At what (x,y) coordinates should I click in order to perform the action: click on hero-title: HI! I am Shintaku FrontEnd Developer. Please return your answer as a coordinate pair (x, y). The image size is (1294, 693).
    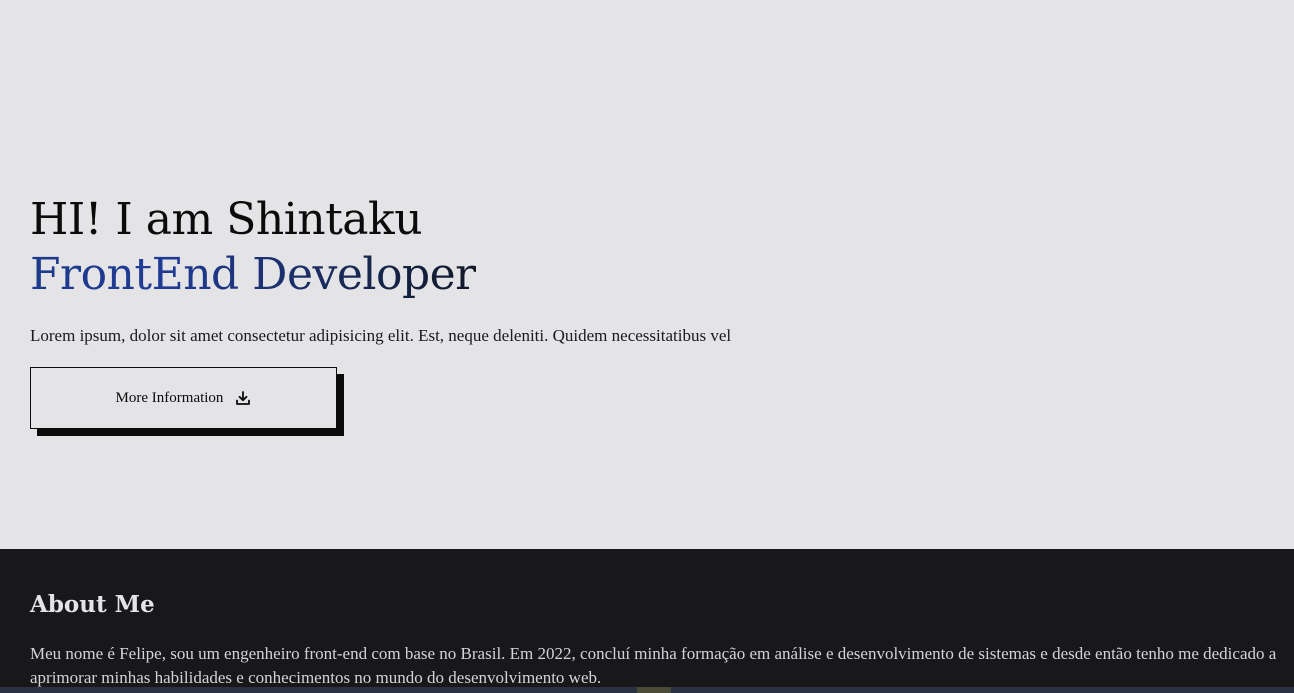
    Looking at the image, I should click on (253, 247).